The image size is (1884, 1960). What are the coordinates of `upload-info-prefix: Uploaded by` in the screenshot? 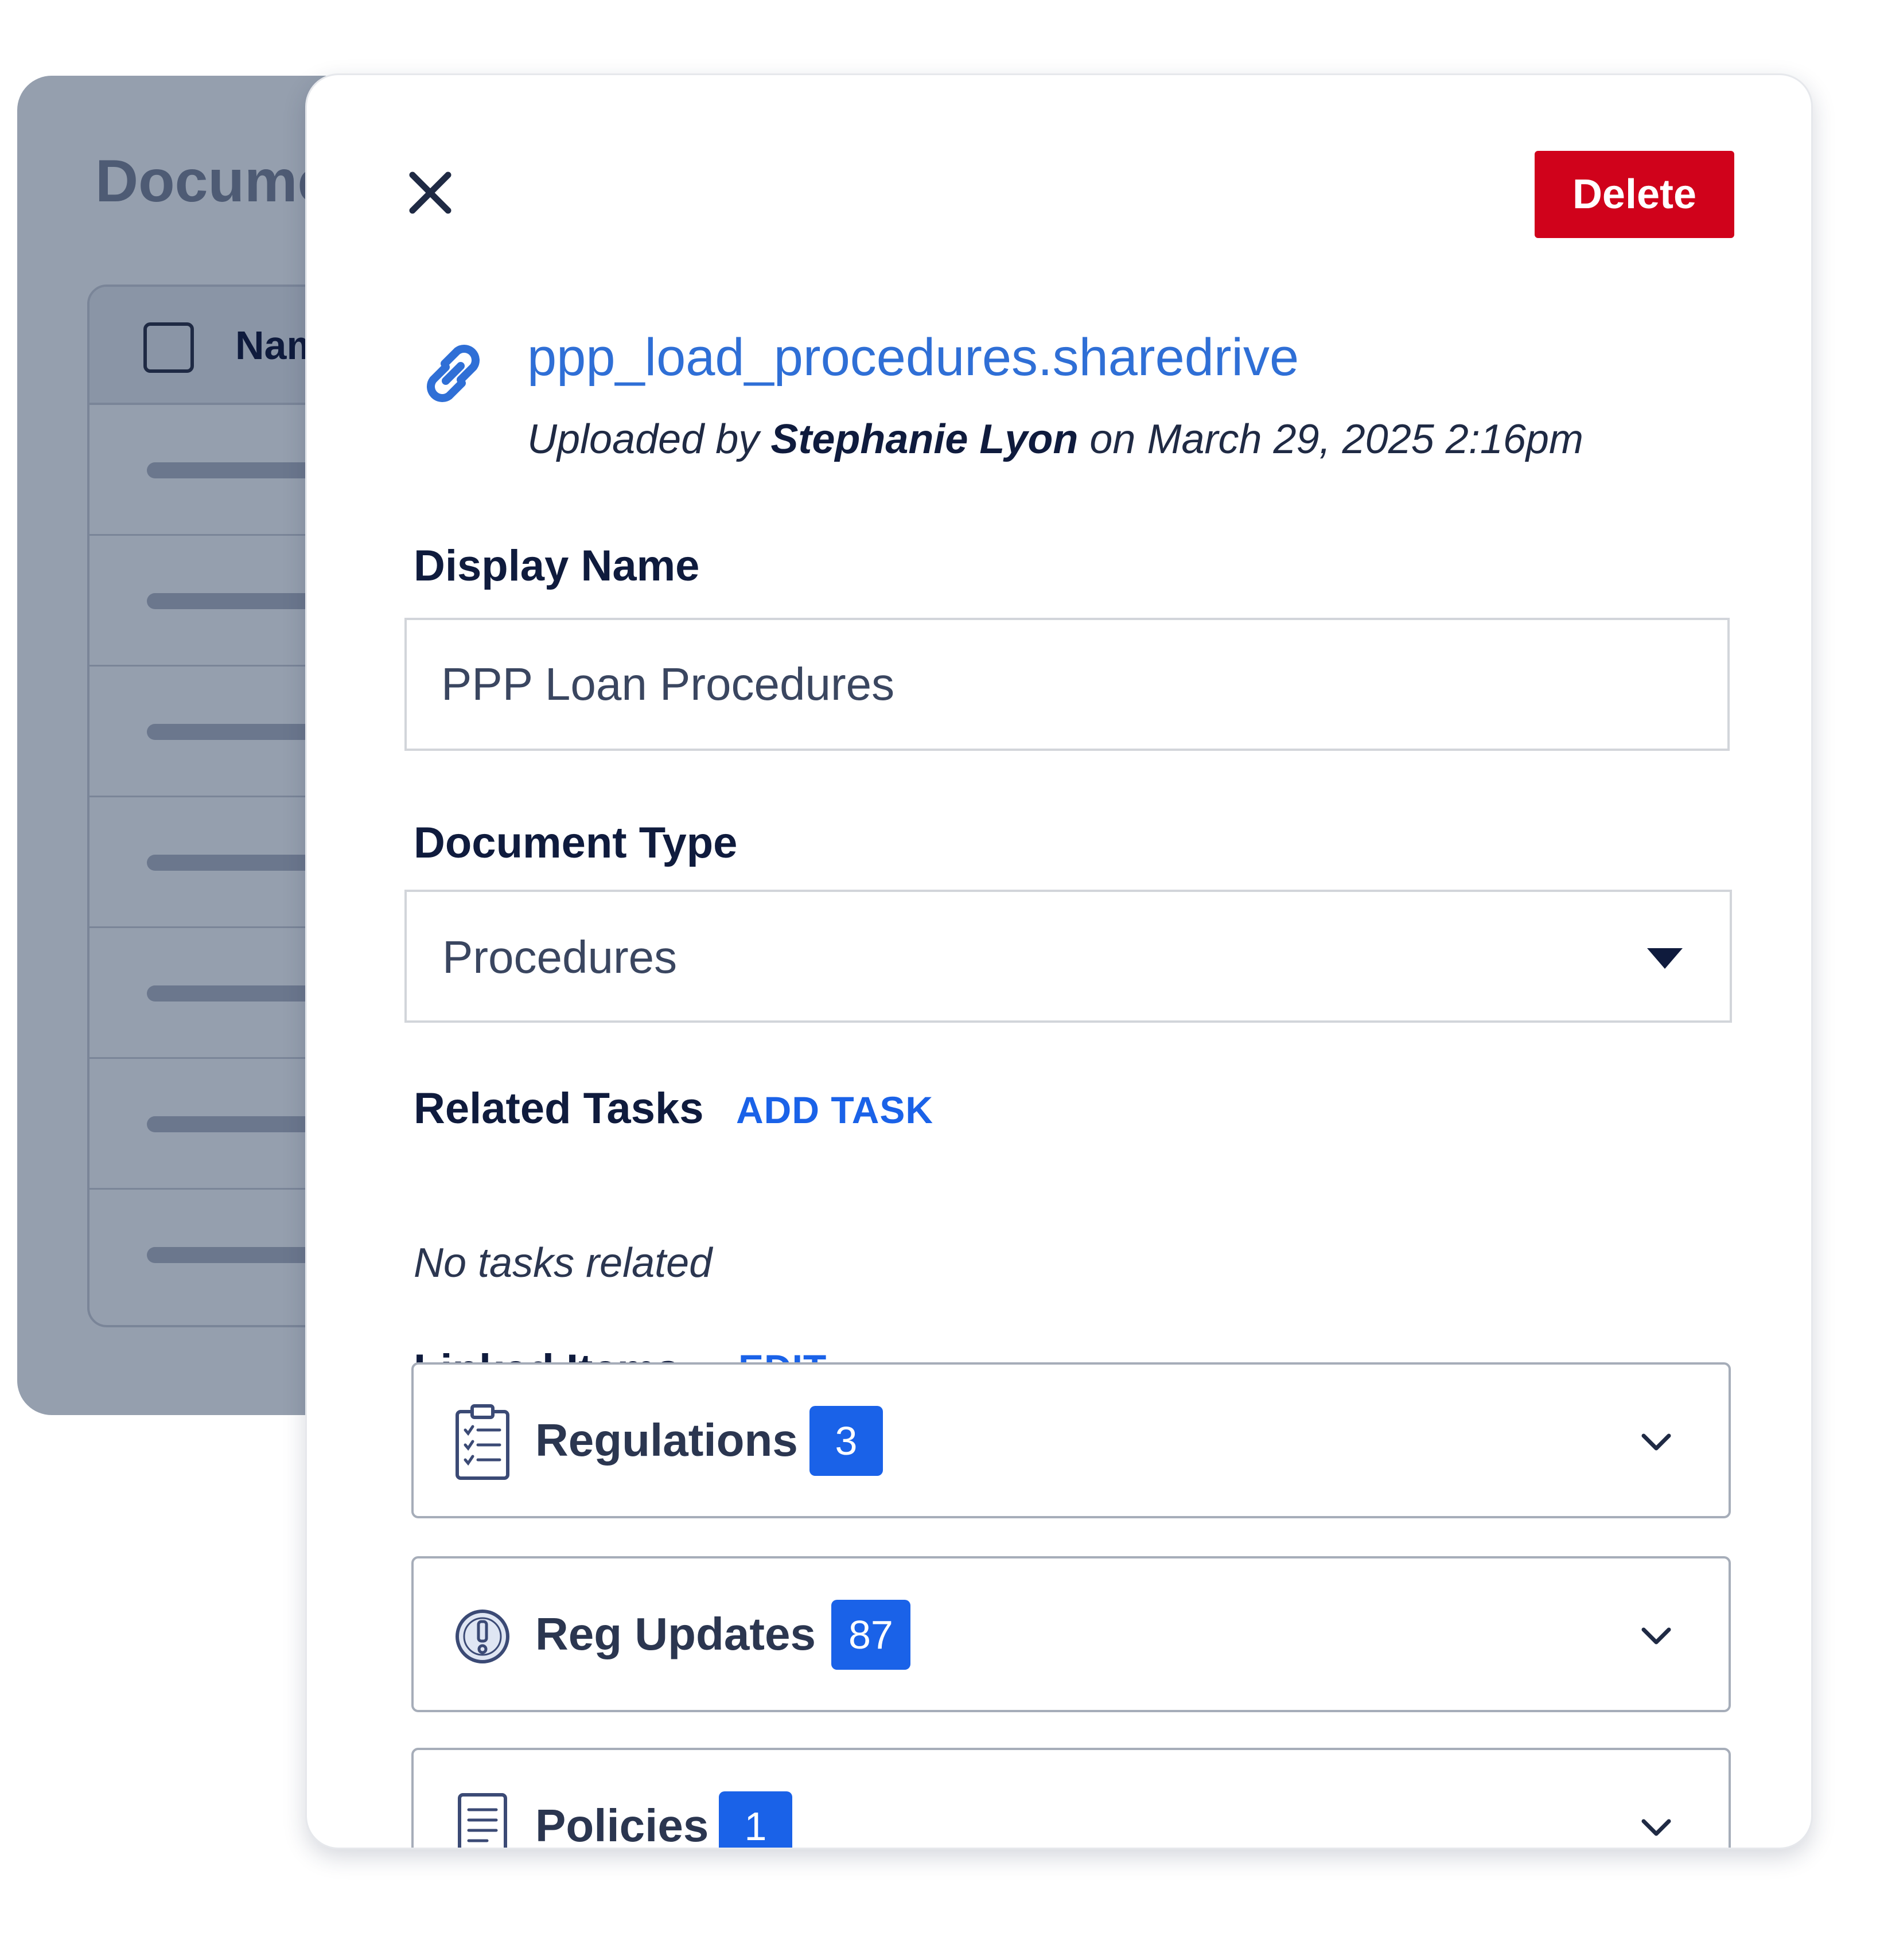 It's located at (649, 439).